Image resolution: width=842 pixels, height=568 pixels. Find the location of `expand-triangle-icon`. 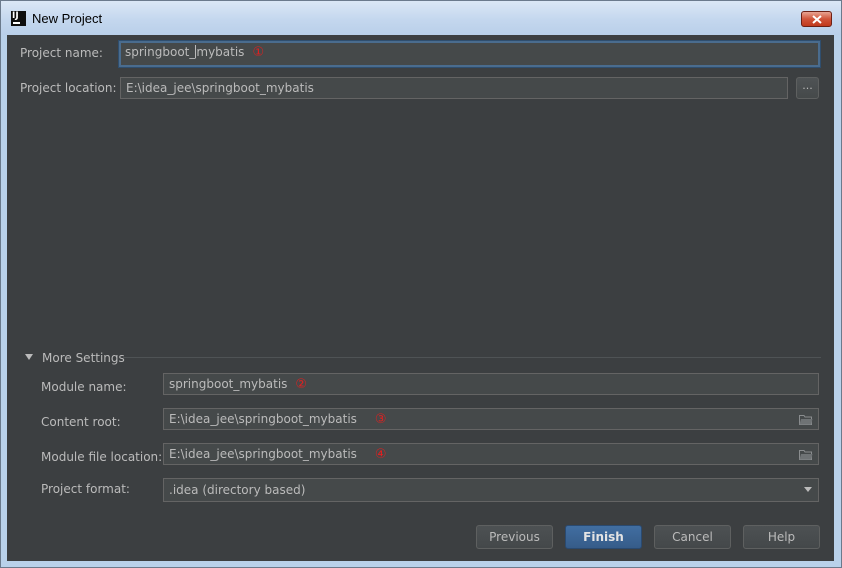

expand-triangle-icon is located at coordinates (29, 357).